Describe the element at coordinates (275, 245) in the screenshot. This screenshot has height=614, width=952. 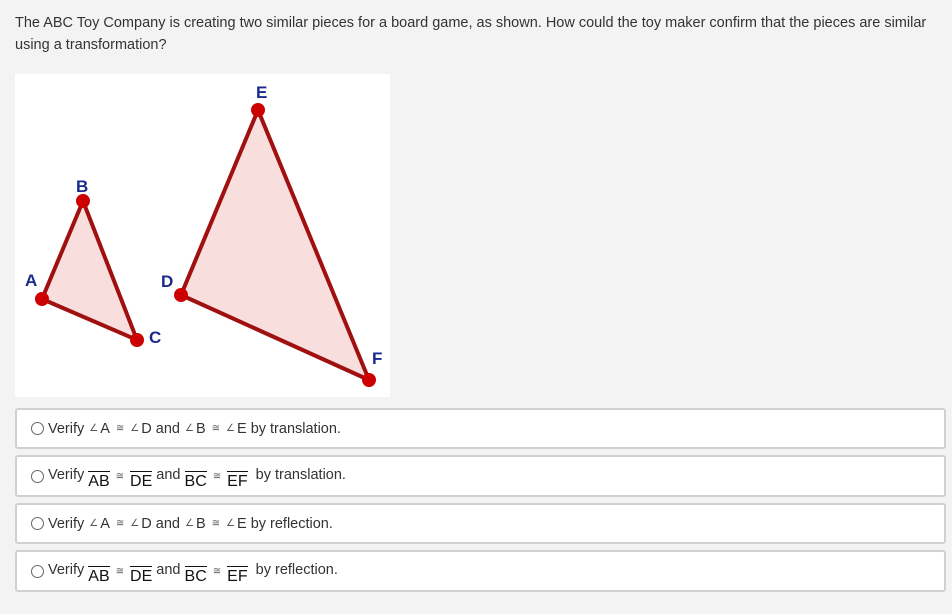
I see `triangle-def` at that location.